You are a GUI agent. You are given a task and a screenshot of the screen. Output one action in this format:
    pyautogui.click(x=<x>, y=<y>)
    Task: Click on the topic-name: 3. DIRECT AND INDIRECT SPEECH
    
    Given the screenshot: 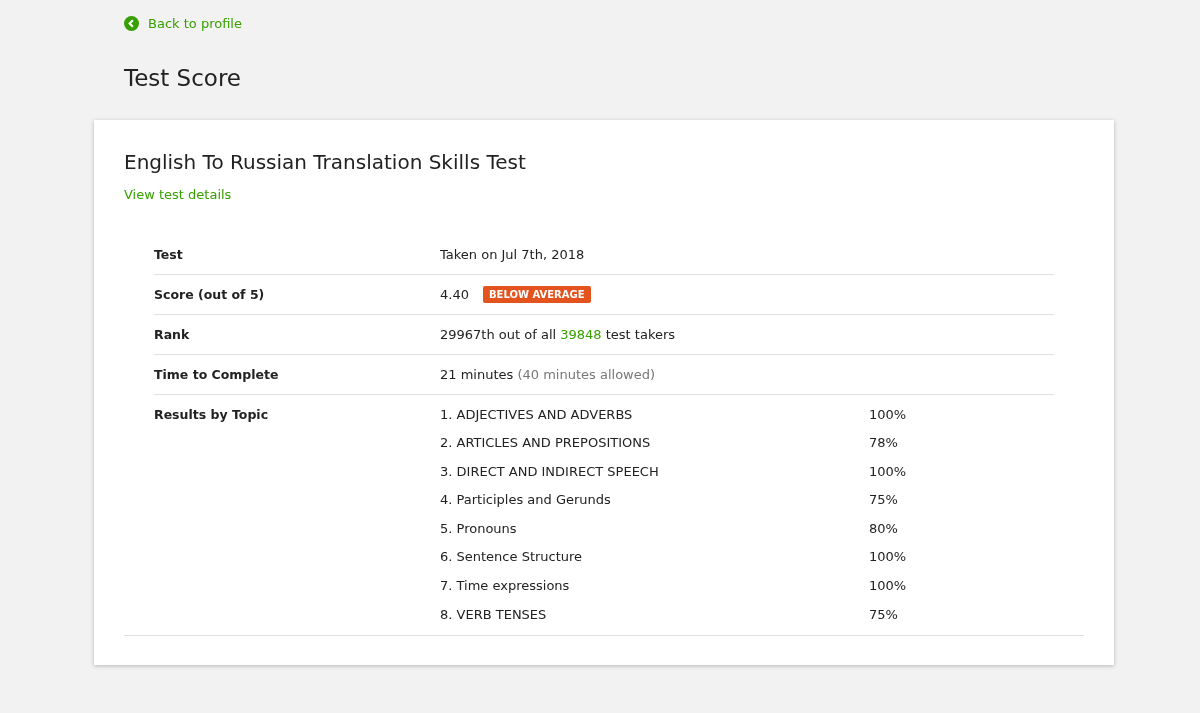 What is the action you would take?
    pyautogui.click(x=550, y=471)
    